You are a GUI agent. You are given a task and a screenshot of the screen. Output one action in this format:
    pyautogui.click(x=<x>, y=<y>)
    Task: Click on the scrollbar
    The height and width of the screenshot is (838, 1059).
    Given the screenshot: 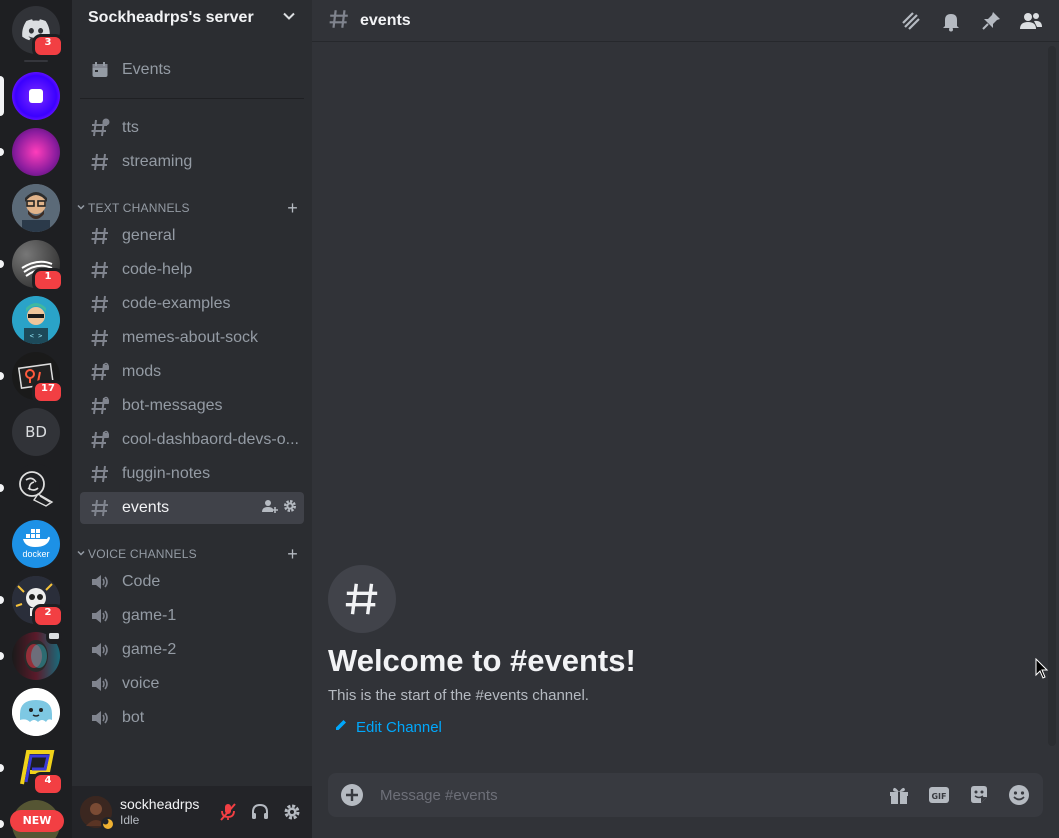 What is the action you would take?
    pyautogui.click(x=1052, y=396)
    